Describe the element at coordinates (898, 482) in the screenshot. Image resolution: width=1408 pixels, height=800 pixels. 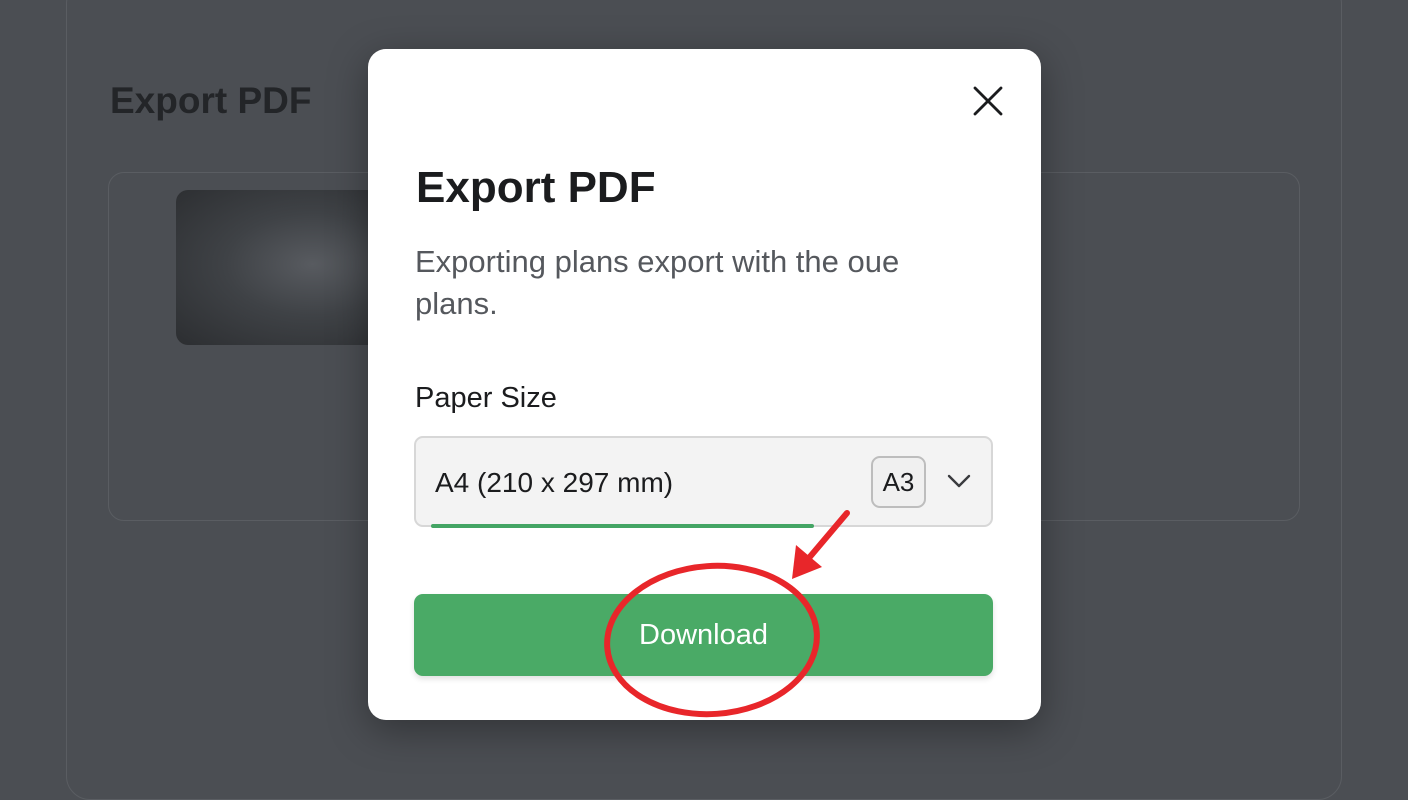
I see `paper-size-badge: A3` at that location.